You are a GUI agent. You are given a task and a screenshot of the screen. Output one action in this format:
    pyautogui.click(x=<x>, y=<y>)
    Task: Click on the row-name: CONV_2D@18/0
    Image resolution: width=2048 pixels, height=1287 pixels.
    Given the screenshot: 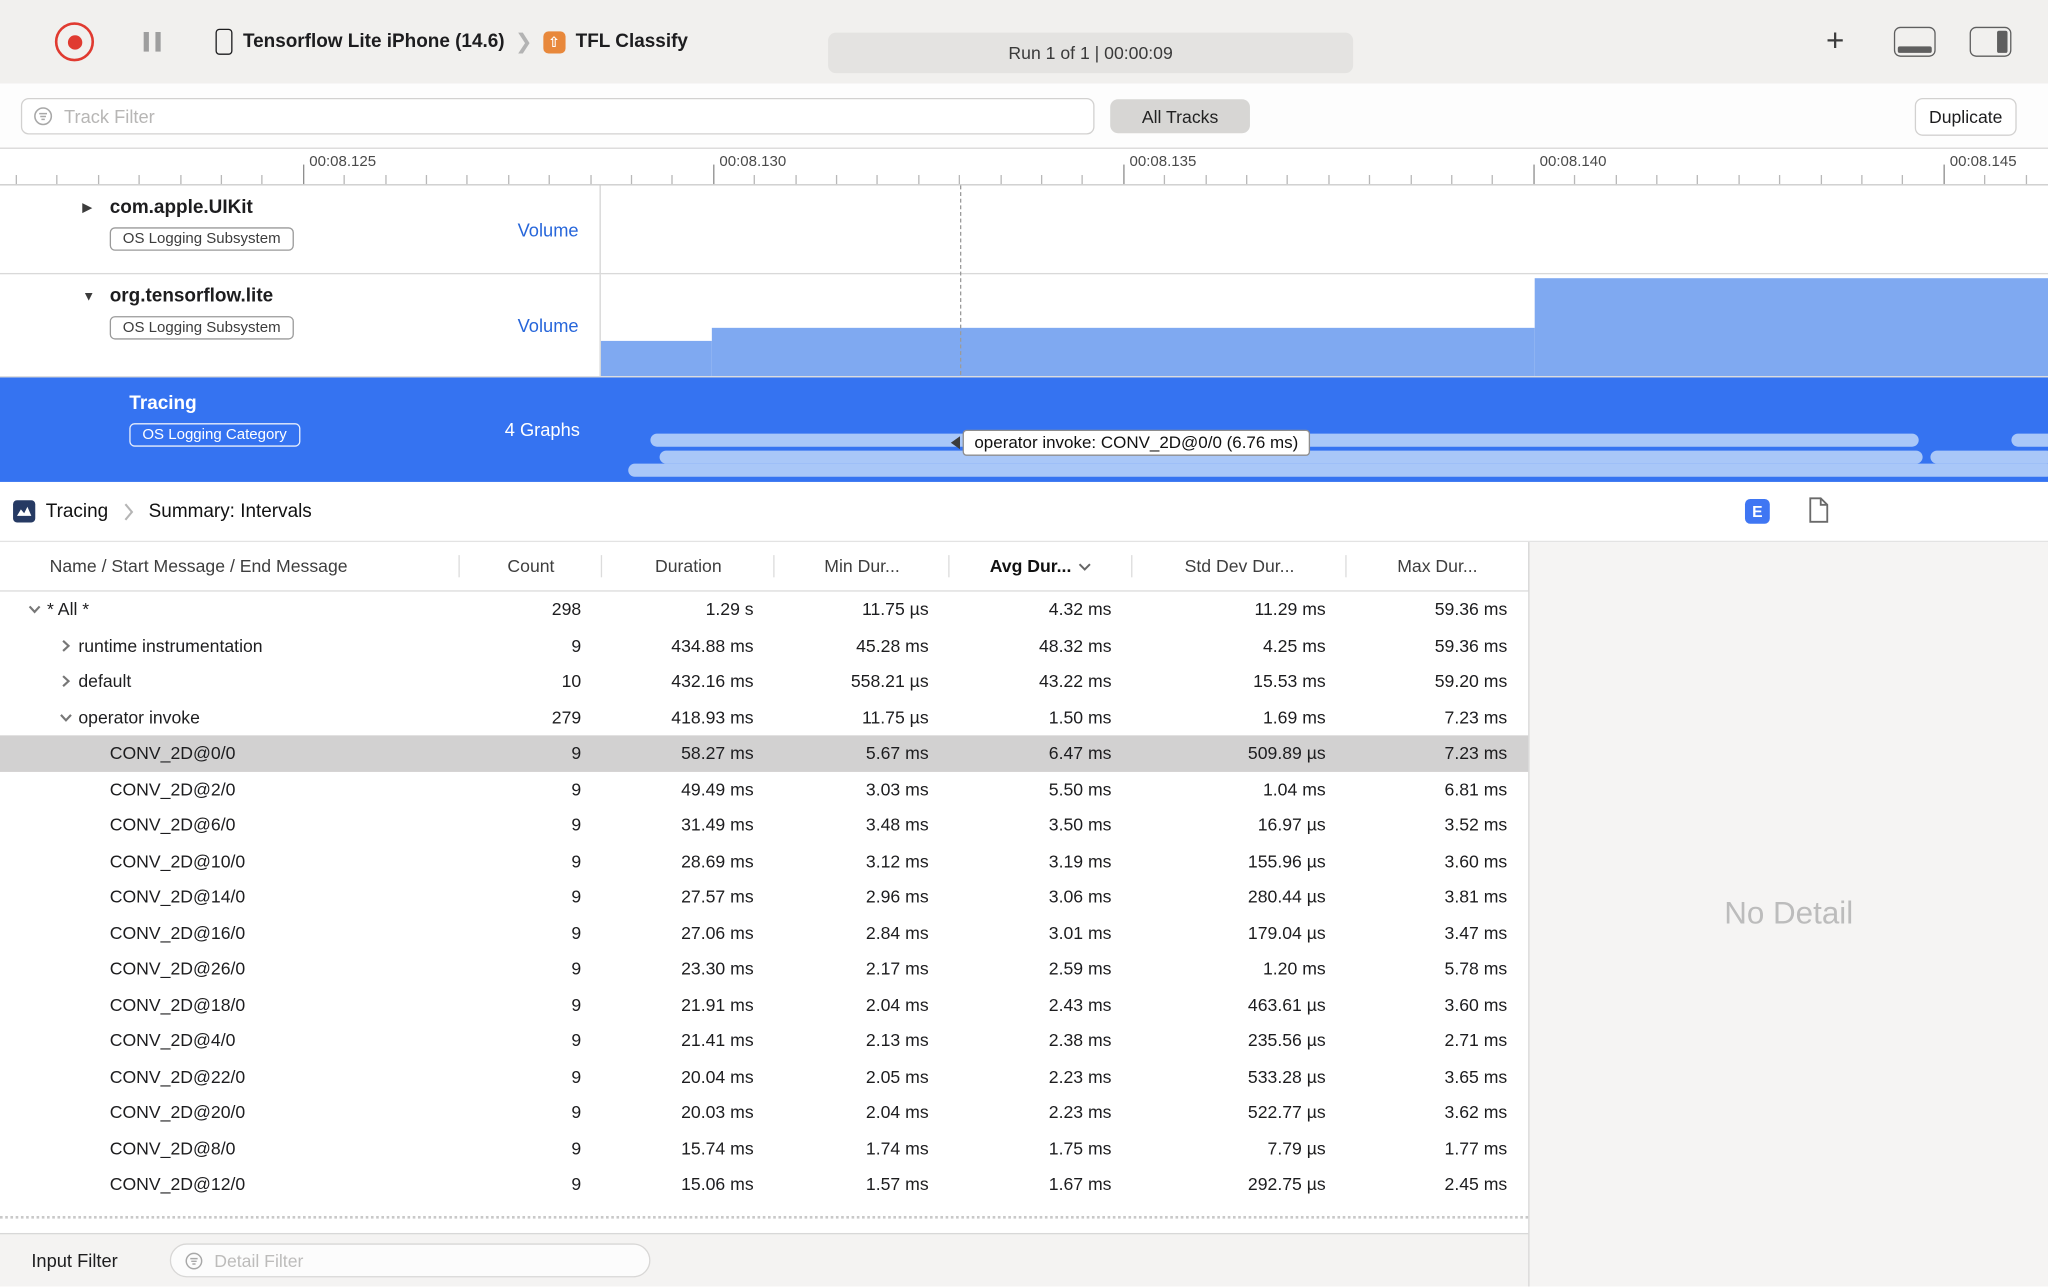 What is the action you would take?
    pyautogui.click(x=177, y=1004)
    